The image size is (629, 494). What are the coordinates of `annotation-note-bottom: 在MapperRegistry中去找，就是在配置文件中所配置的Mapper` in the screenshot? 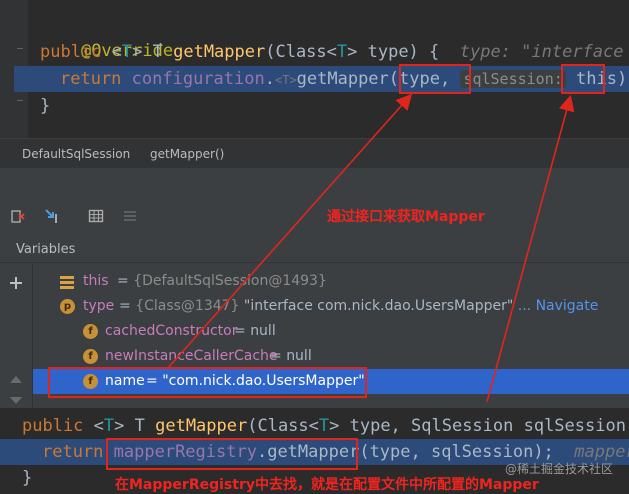 It's located at (327, 485).